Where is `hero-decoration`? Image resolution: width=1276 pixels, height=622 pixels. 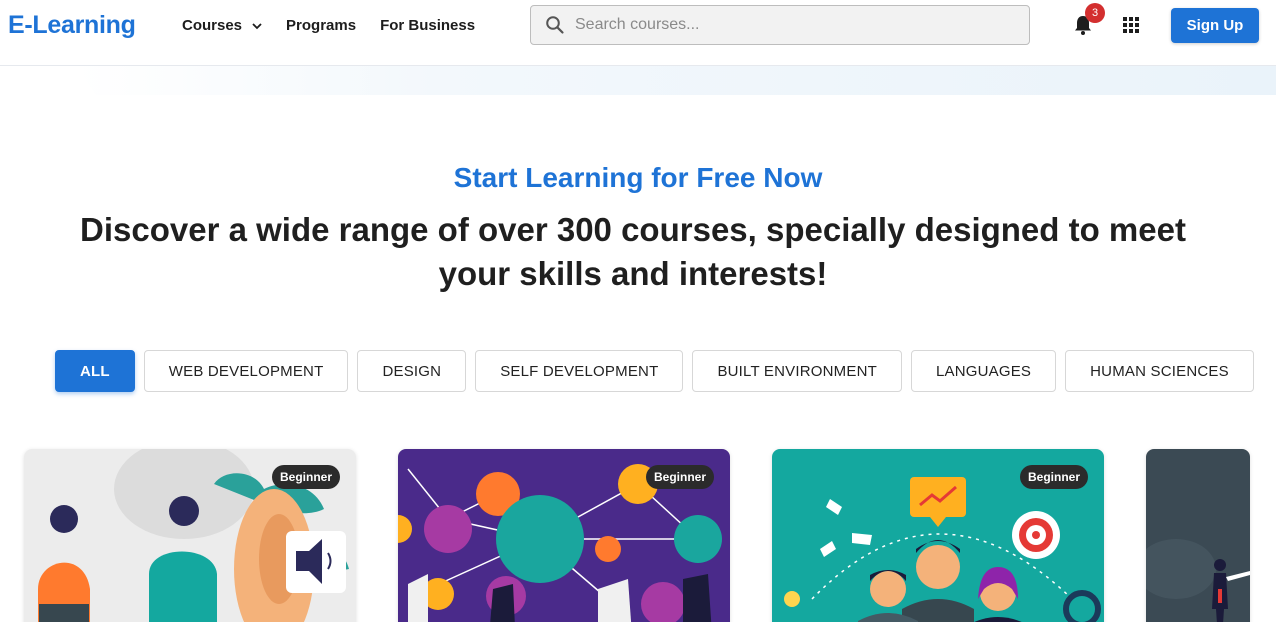 hero-decoration is located at coordinates (676, 80).